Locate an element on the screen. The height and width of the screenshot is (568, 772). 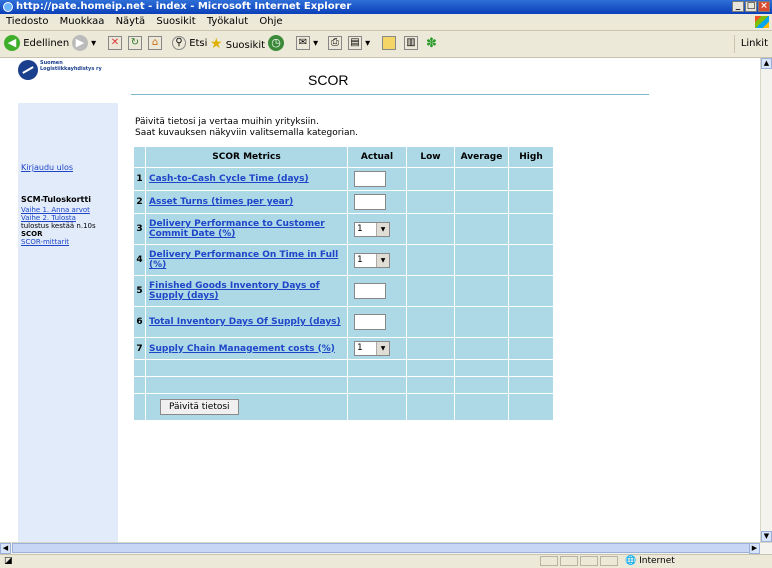
scroll-right-icon: ▶ is located at coordinates (754, 548).